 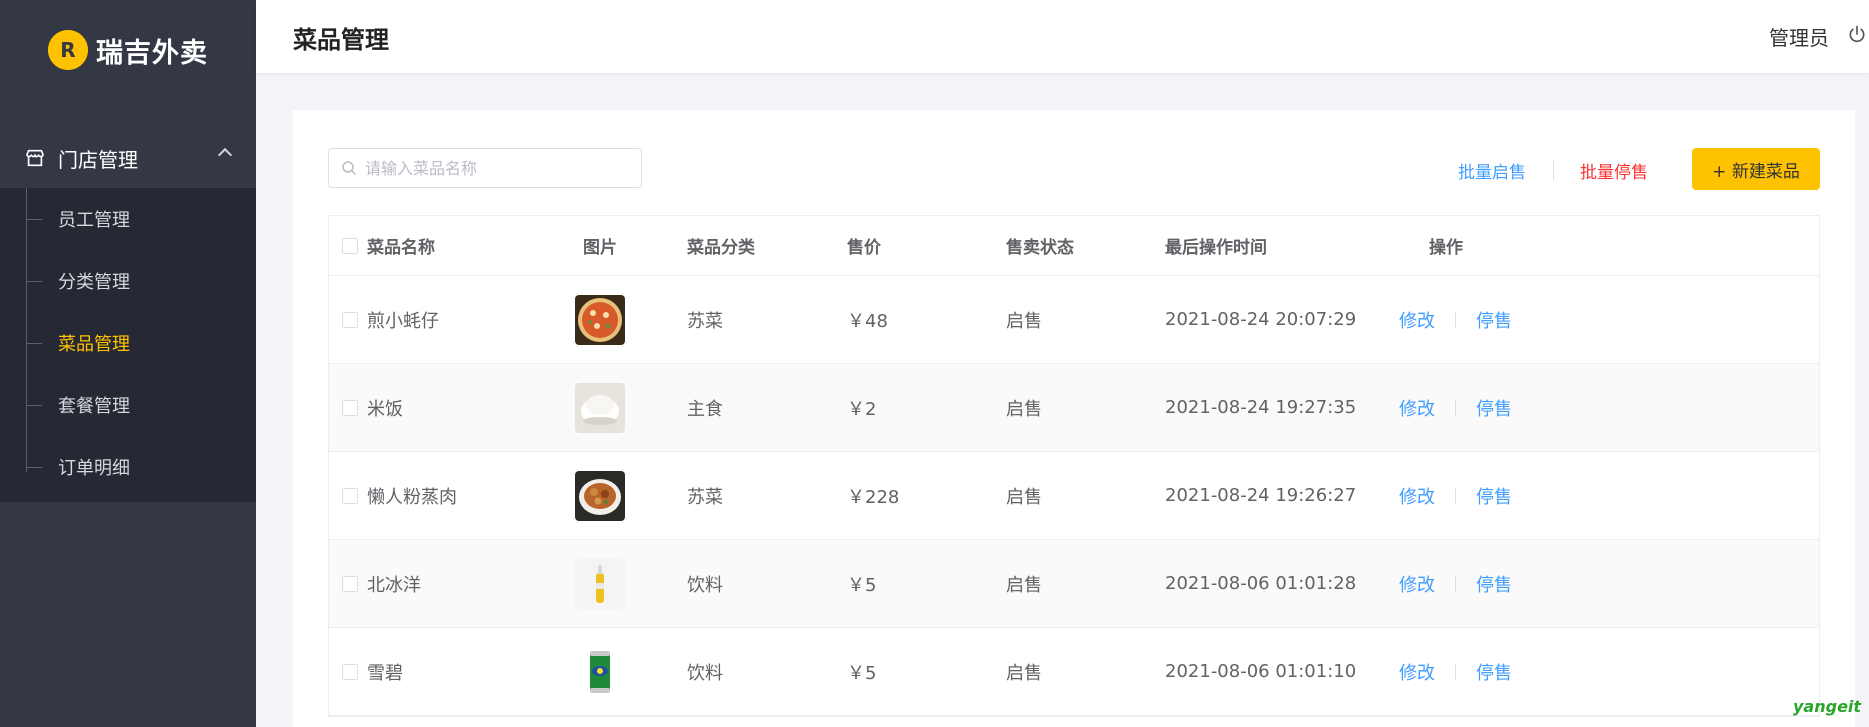 I want to click on chevron-up-icon, so click(x=225, y=155).